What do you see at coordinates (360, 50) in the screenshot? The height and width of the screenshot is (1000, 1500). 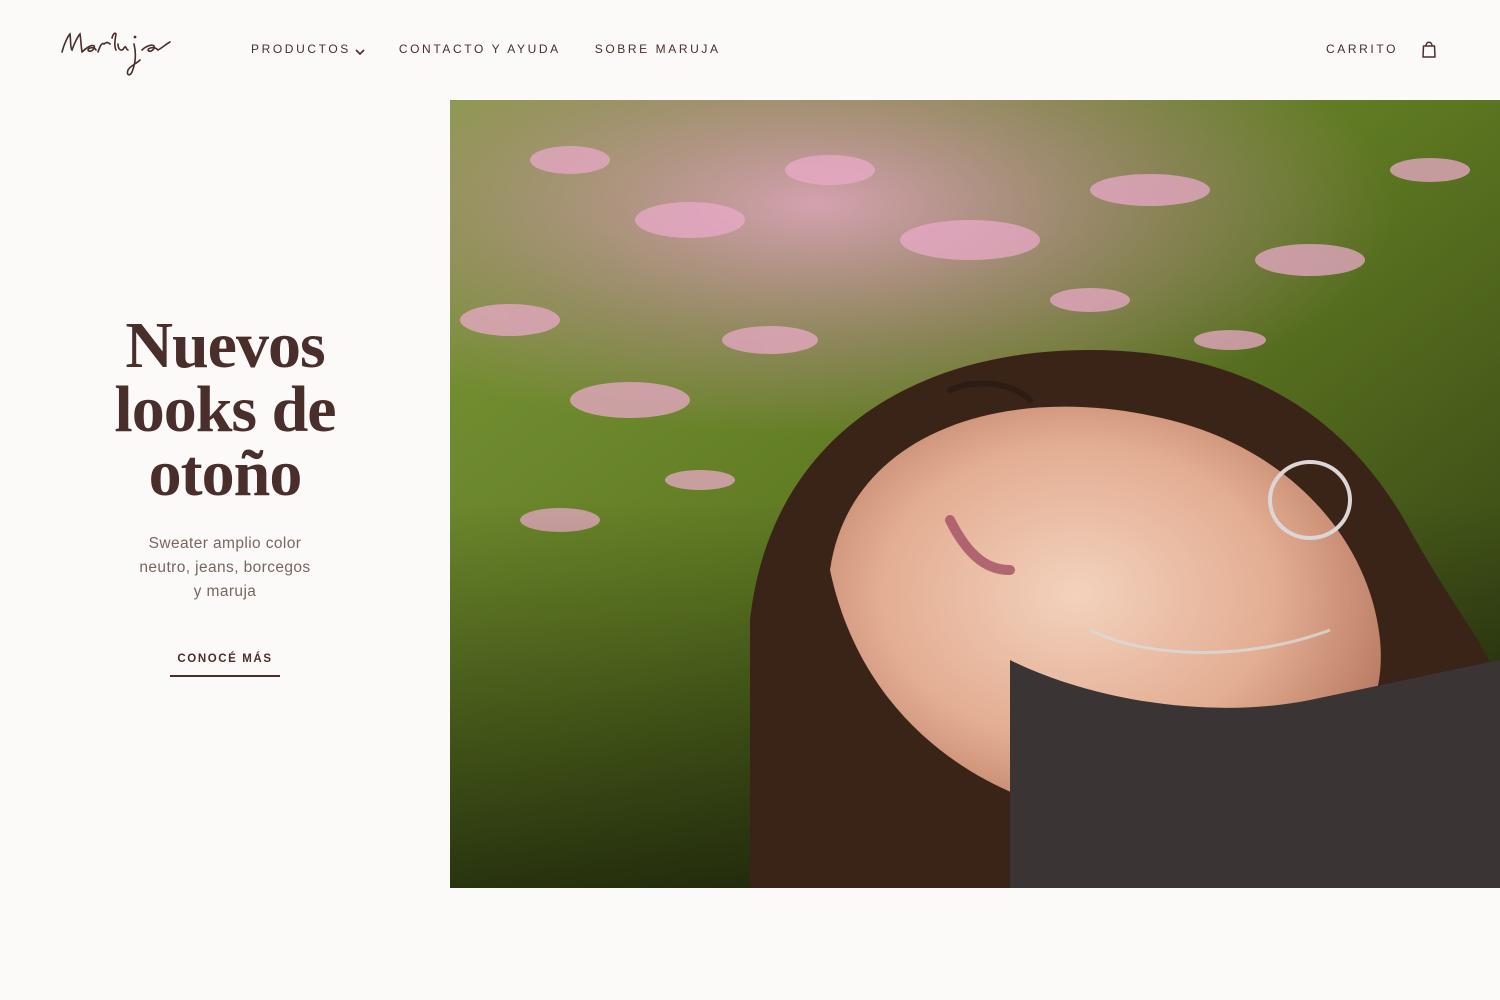 I see `chevron-down-icon` at bounding box center [360, 50].